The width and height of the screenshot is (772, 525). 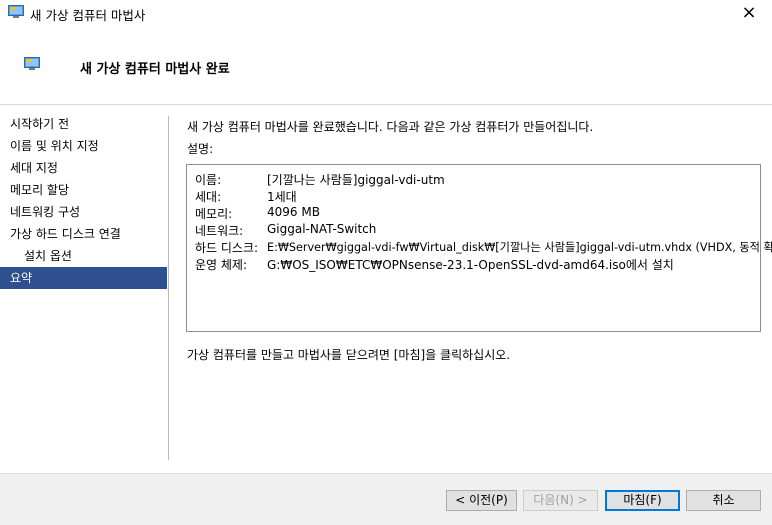 I want to click on cancel-button: 취소, so click(x=723, y=500).